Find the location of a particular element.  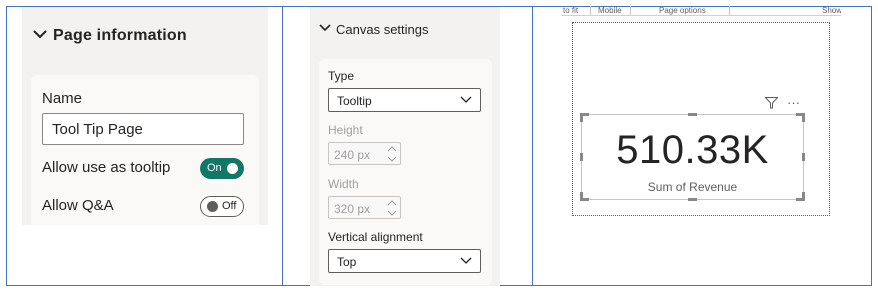

width-input: 320 px is located at coordinates (364, 207).